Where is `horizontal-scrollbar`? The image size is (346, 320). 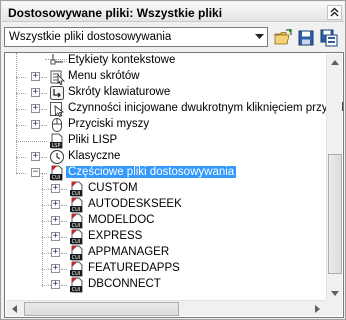 horizontal-scrollbar is located at coordinates (165, 308).